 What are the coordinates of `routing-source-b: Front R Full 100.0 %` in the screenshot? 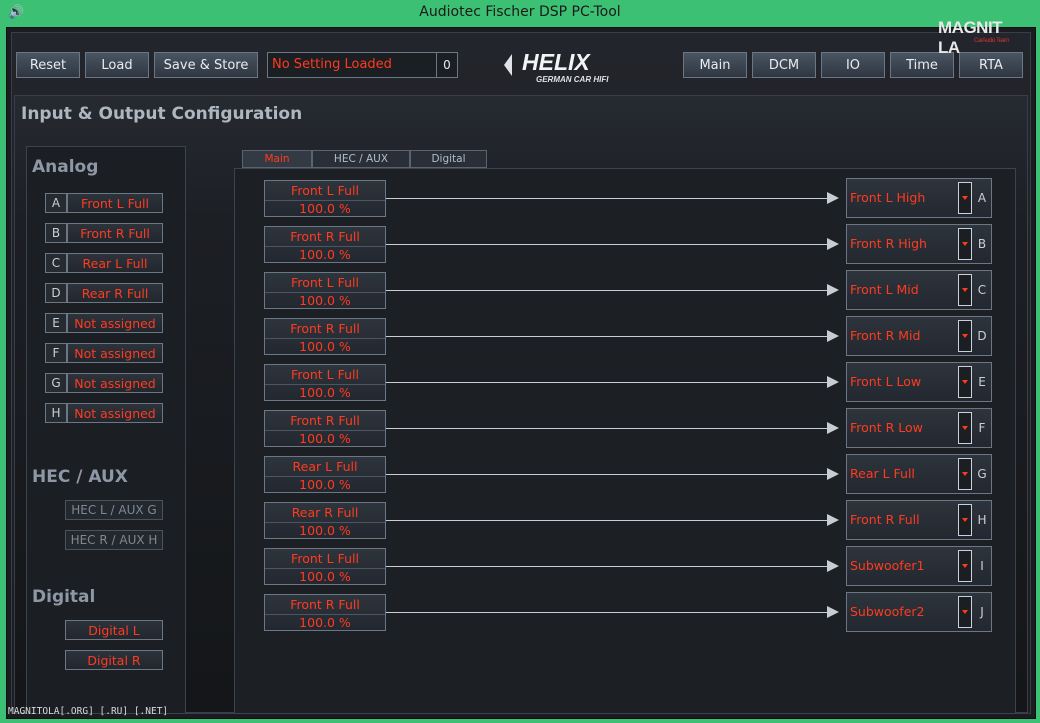 It's located at (325, 244).